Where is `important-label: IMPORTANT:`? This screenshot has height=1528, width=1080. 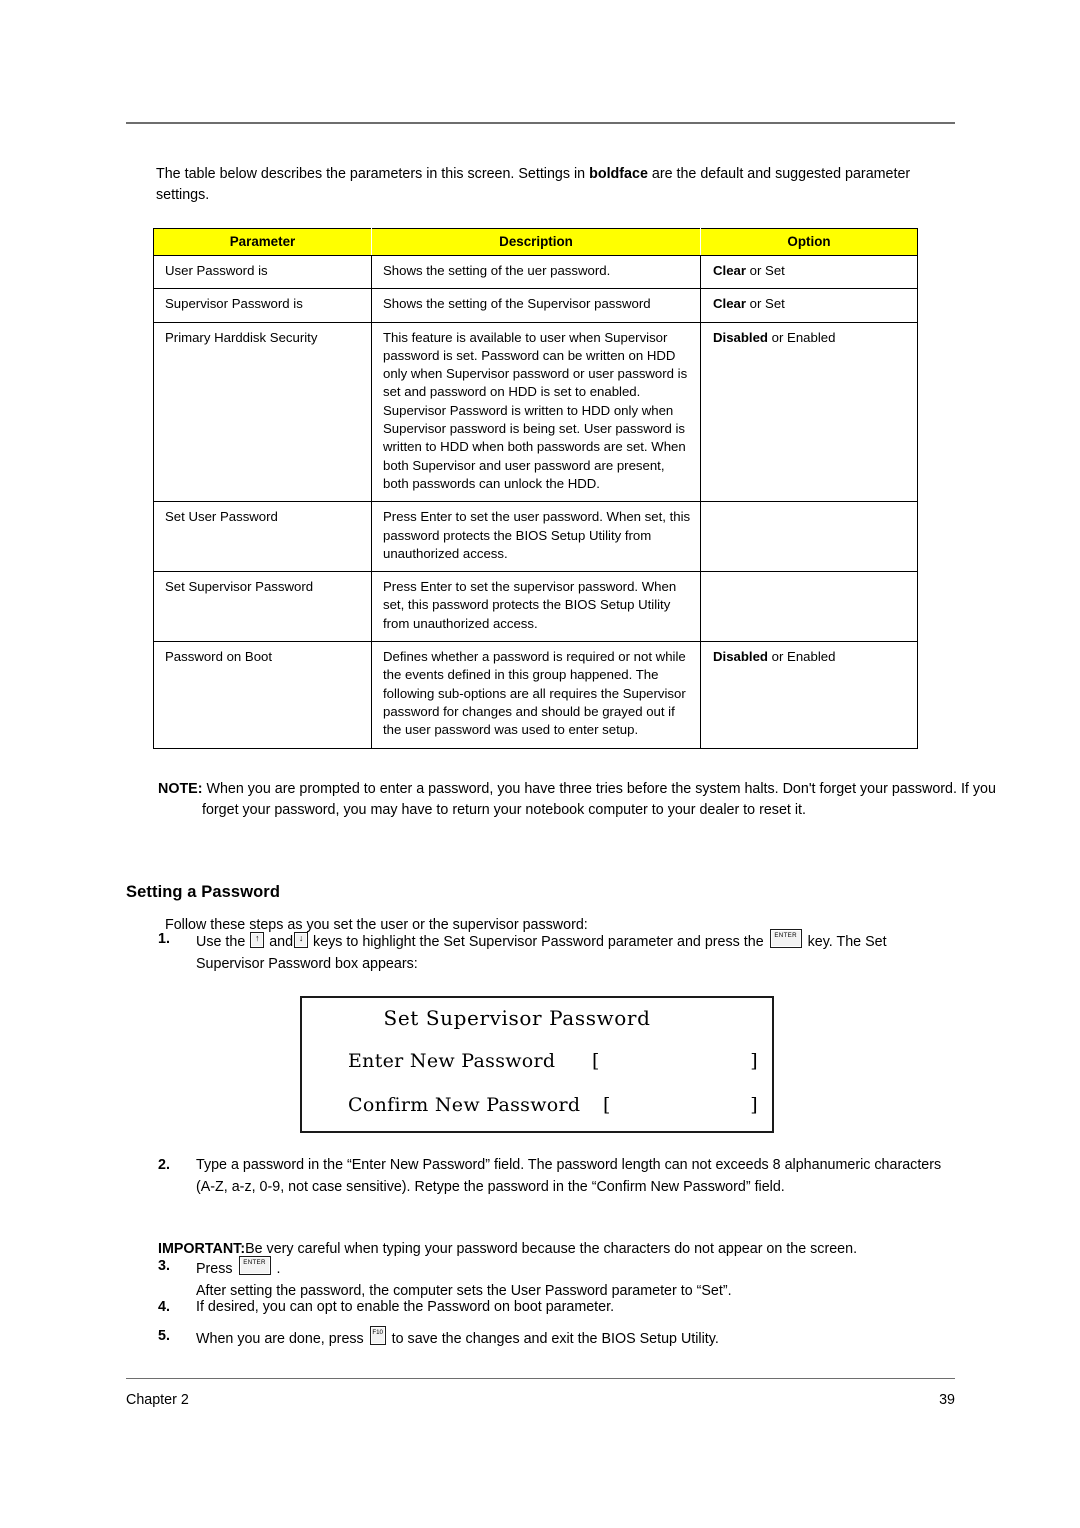 important-label: IMPORTANT: is located at coordinates (202, 1249).